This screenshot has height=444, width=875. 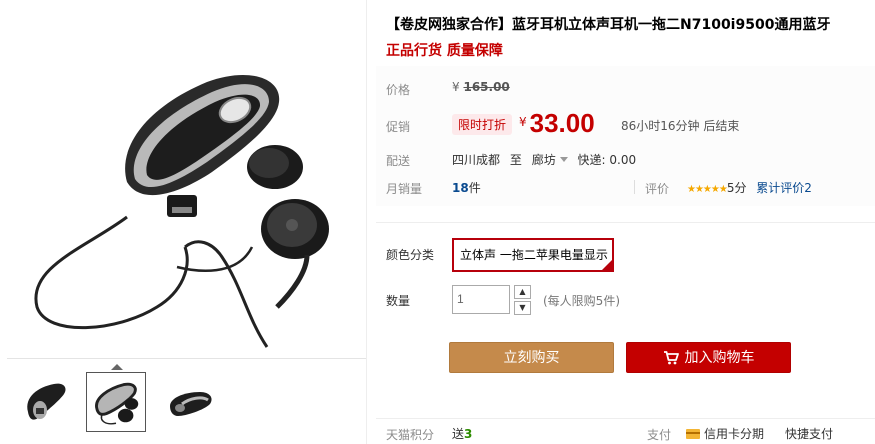 I want to click on delivery-label: 配送, so click(x=398, y=161).